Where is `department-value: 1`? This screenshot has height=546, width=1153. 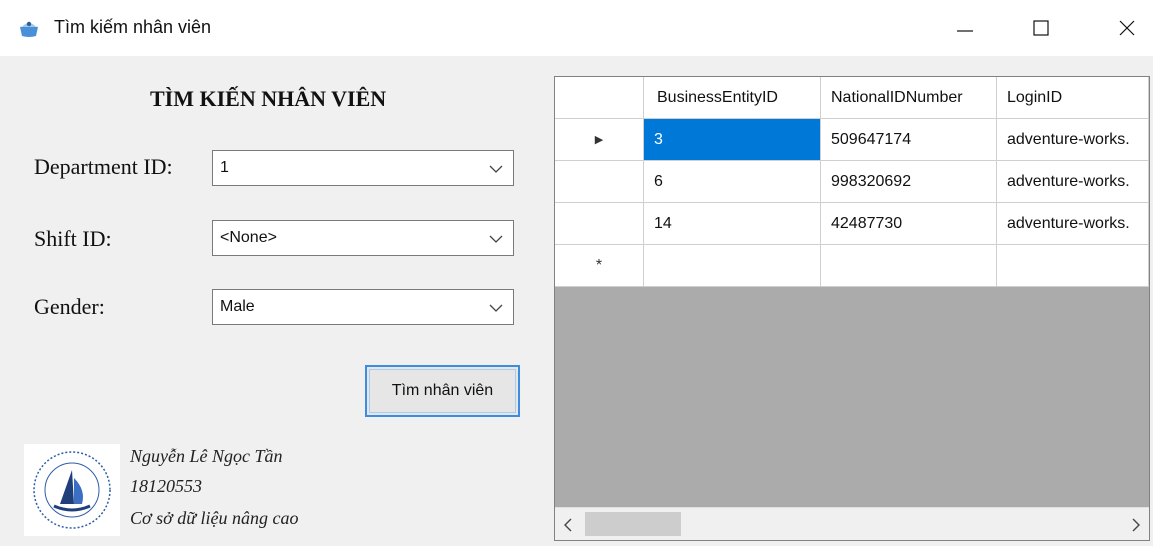 department-value: 1 is located at coordinates (224, 167).